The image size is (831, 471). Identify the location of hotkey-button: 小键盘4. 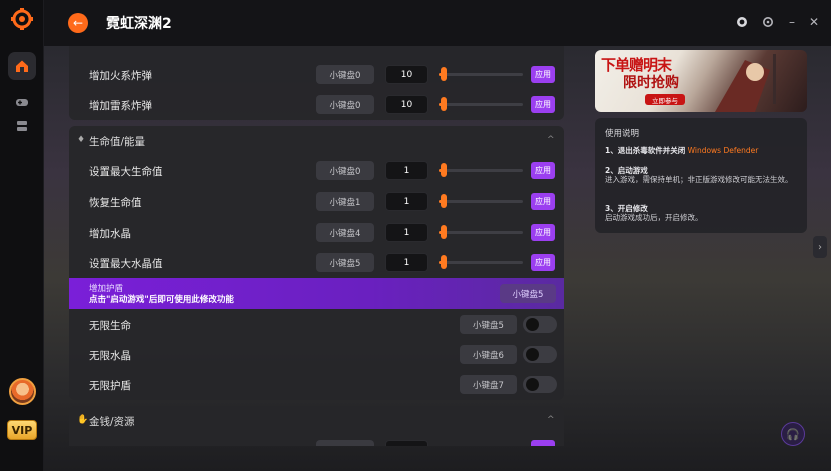
(345, 232).